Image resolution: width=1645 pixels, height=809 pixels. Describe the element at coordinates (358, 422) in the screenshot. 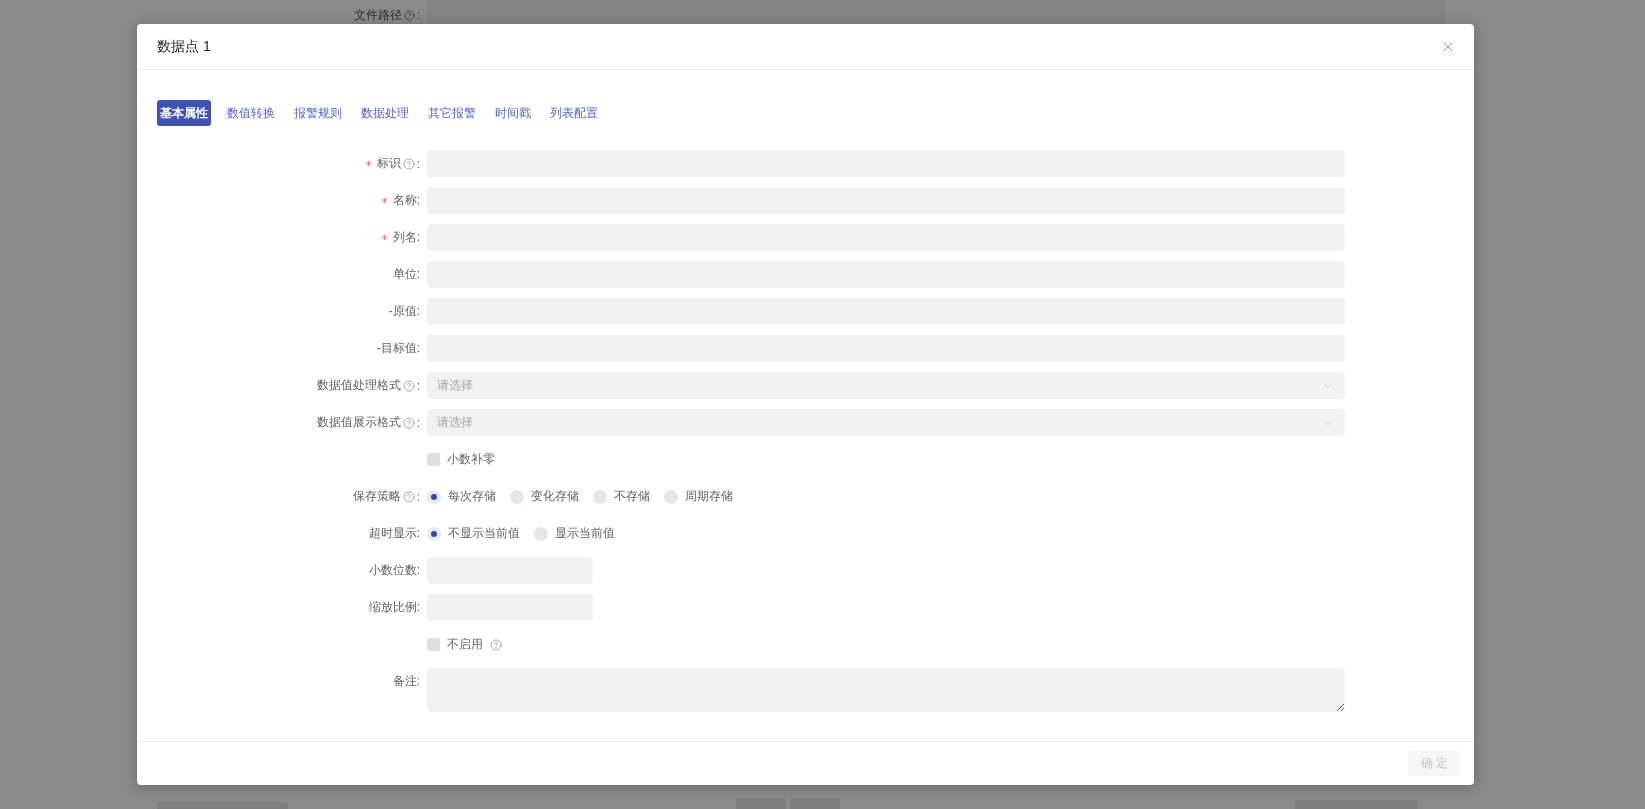

I see `field-label: 数据值展示格式` at that location.